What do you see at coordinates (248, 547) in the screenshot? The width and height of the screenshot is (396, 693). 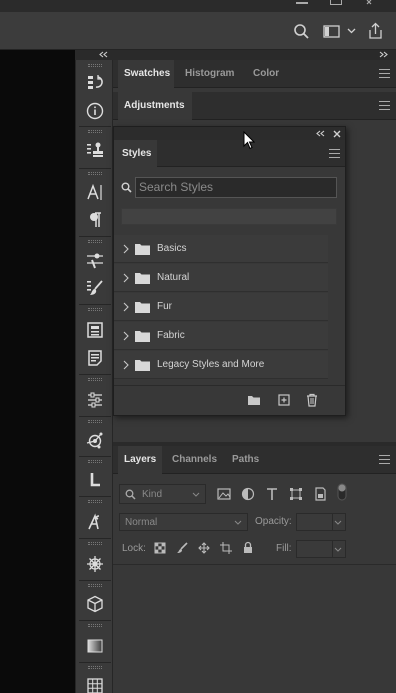 I see `lock-all-icon` at bounding box center [248, 547].